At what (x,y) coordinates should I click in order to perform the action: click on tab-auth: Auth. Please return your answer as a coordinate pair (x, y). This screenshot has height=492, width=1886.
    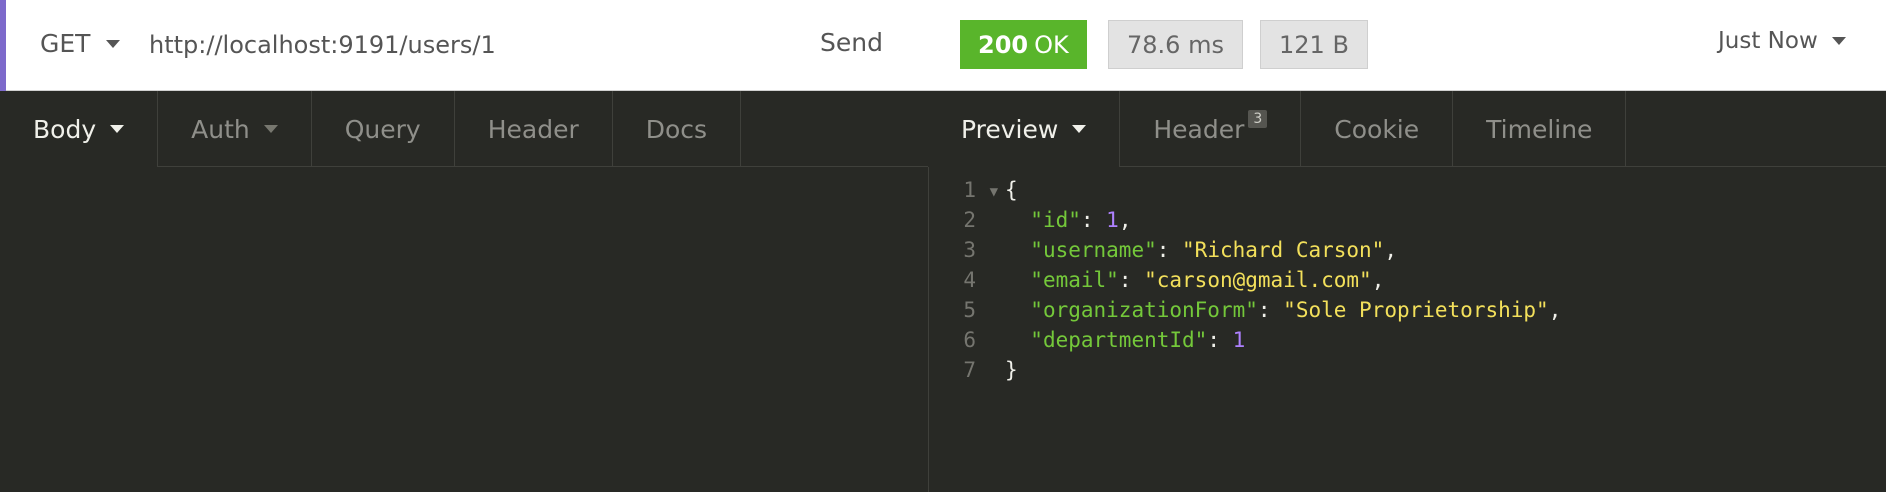
    Looking at the image, I should click on (235, 129).